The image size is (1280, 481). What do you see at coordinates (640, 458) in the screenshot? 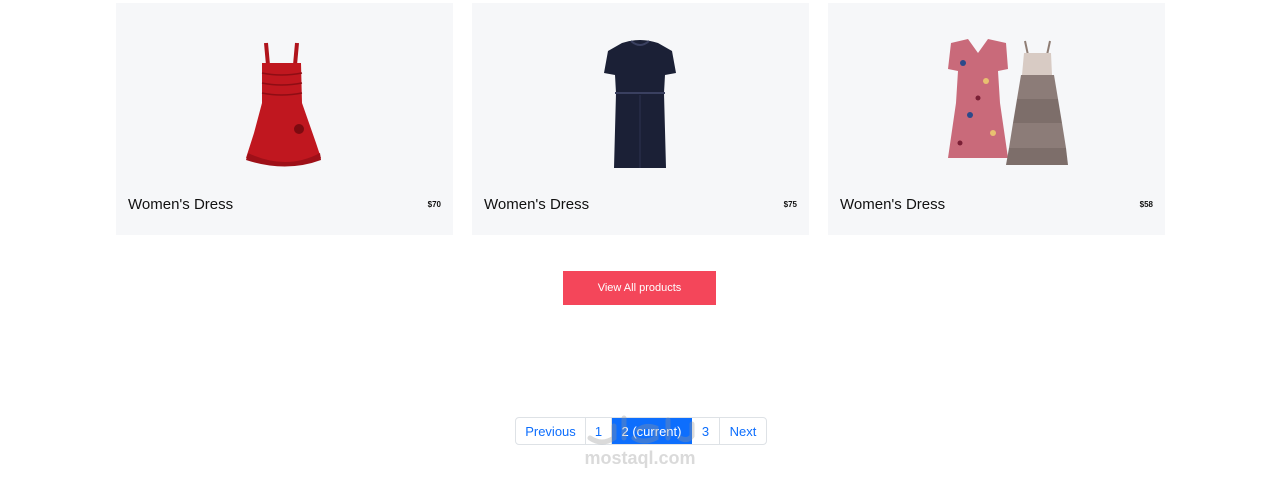
I see `watermark: mostaql.com` at bounding box center [640, 458].